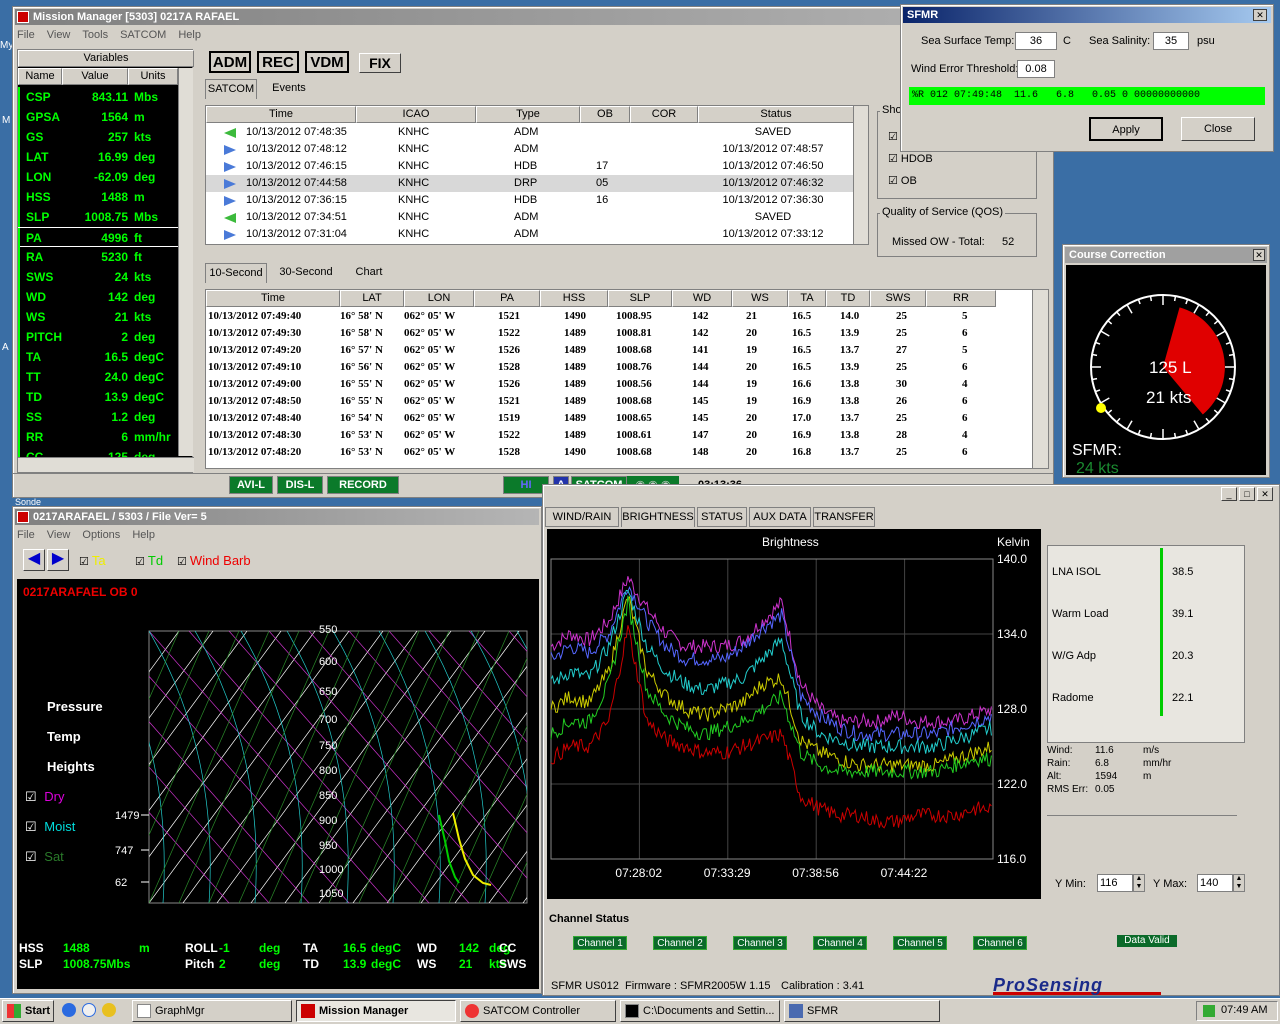 This screenshot has width=1280, height=1024. I want to click on msg-col-header: Type, so click(528, 114).